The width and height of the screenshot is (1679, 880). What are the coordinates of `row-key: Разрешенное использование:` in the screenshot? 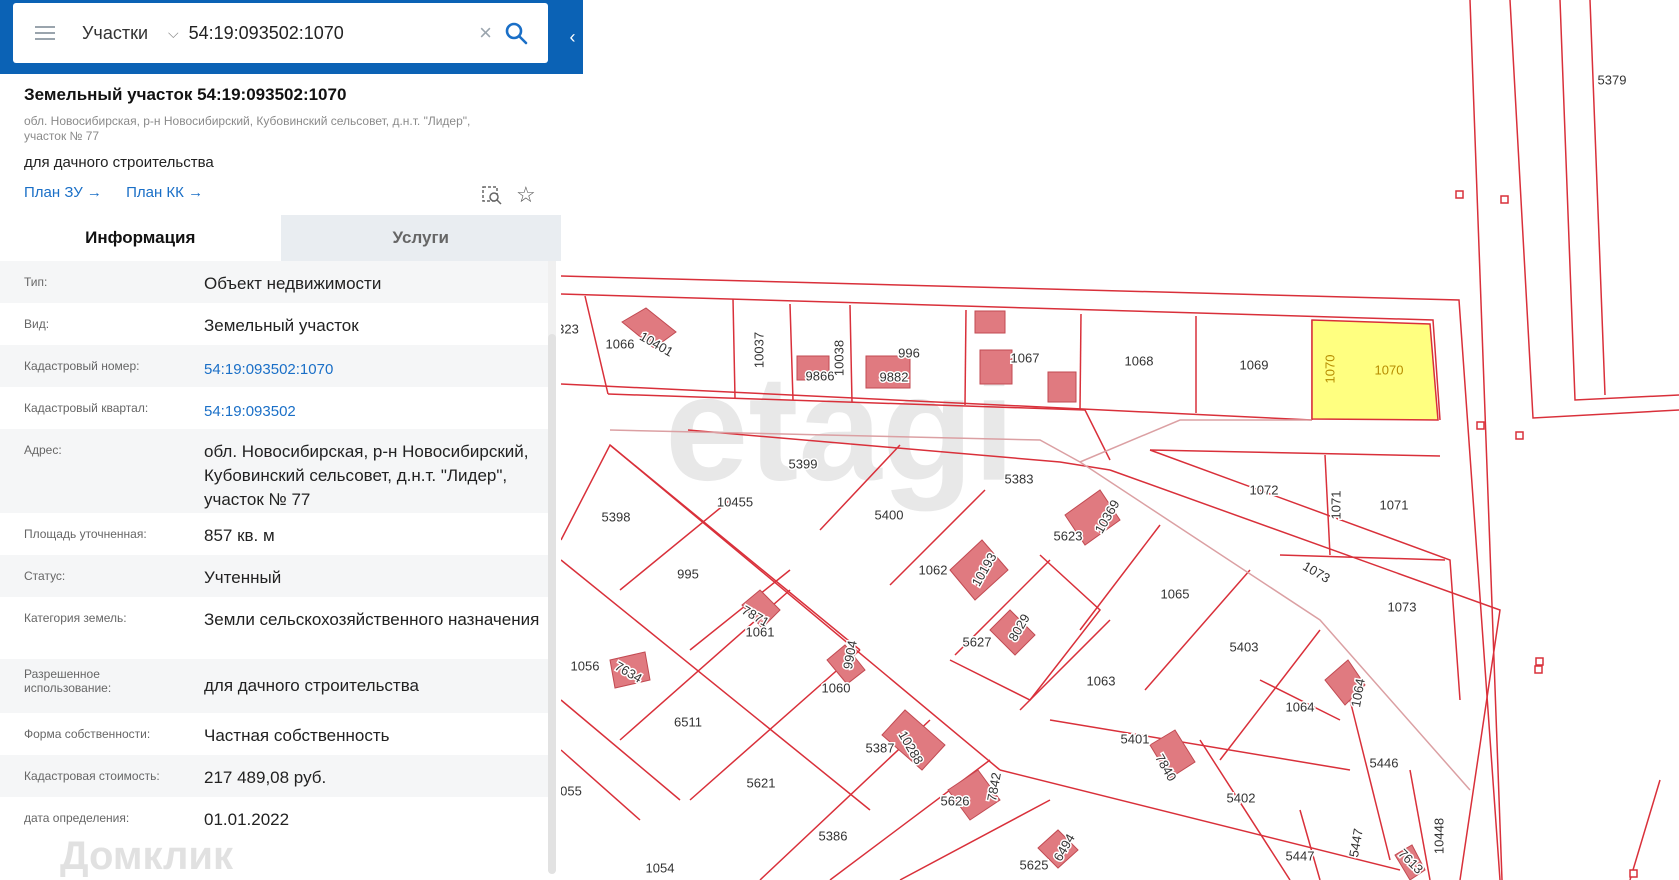 It's located at (68, 681).